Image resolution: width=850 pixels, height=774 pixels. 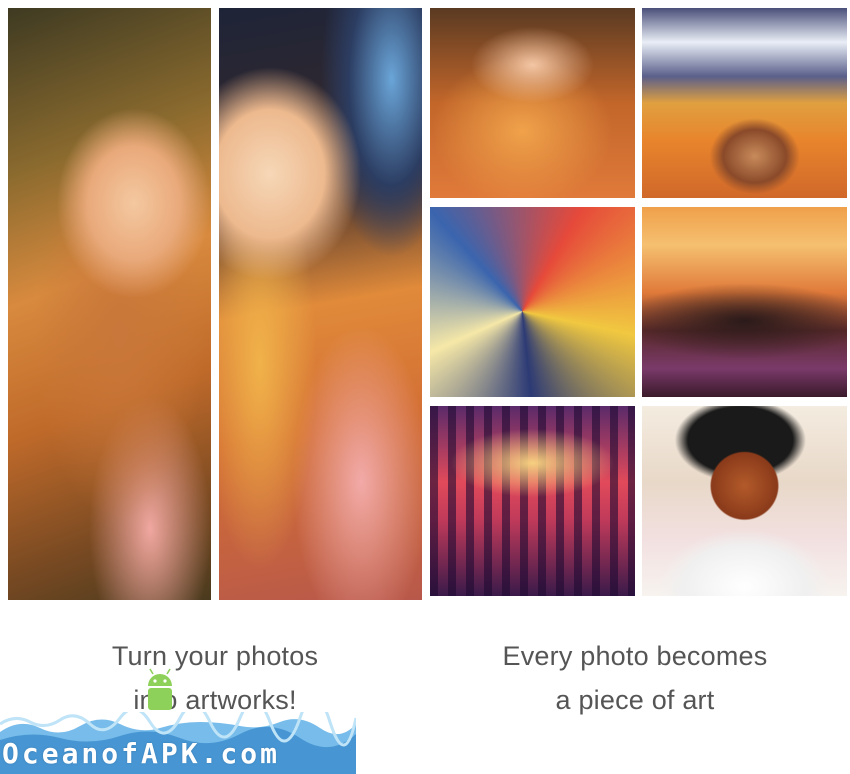 I want to click on caption-right-line2: a piece of art, so click(x=635, y=700).